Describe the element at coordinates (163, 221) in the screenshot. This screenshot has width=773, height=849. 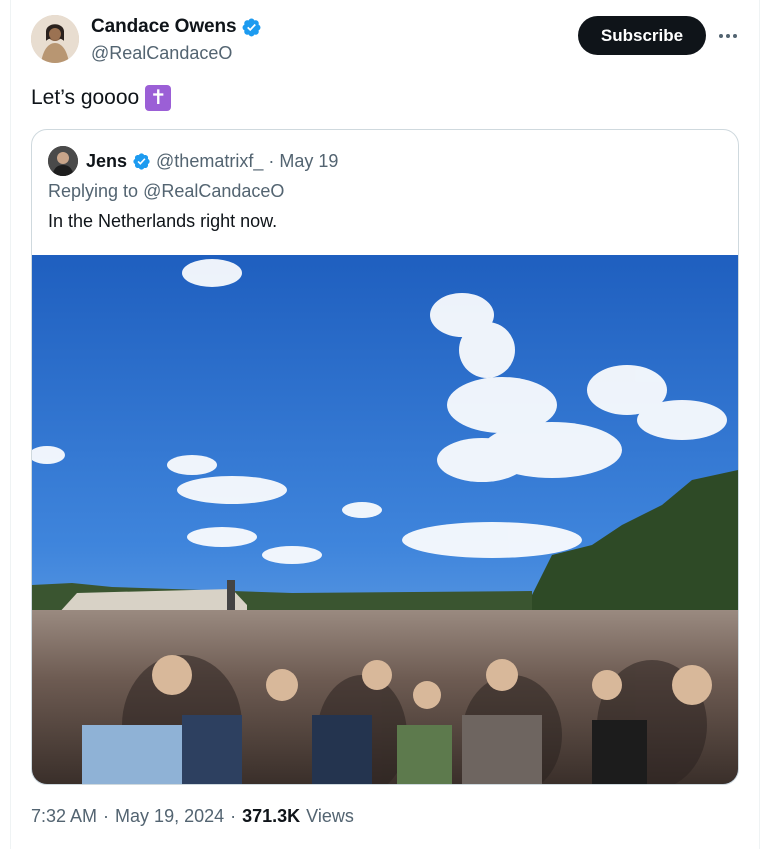
I see `quoted-tweet-text: In the Netherlands right now.` at that location.